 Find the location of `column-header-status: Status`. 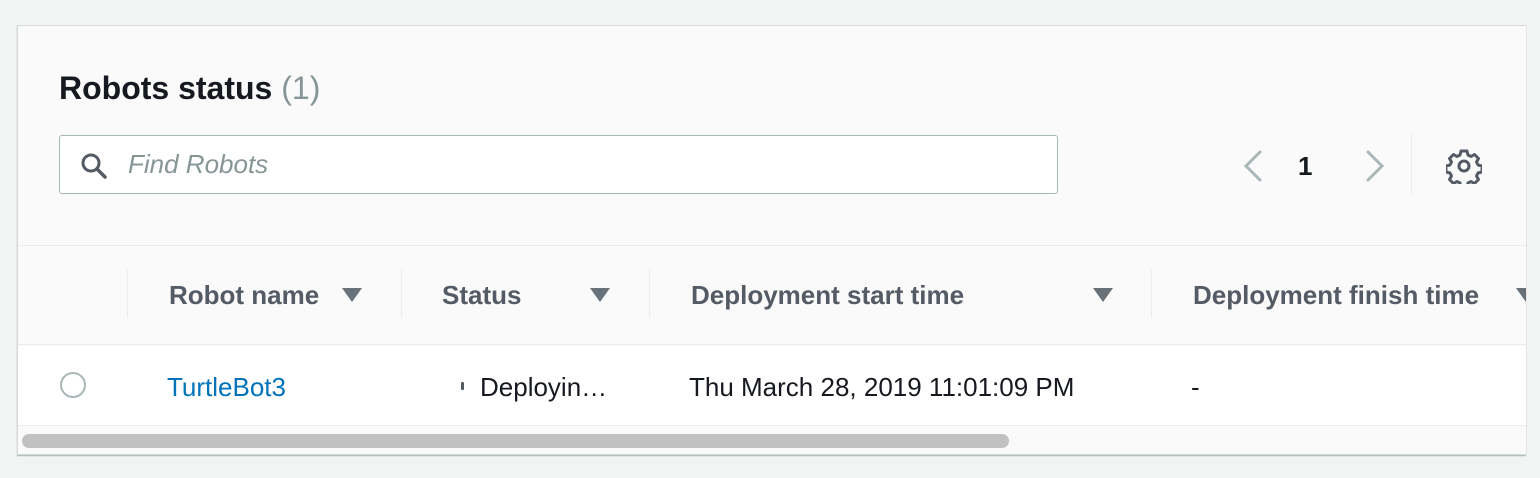

column-header-status: Status is located at coordinates (481, 295).